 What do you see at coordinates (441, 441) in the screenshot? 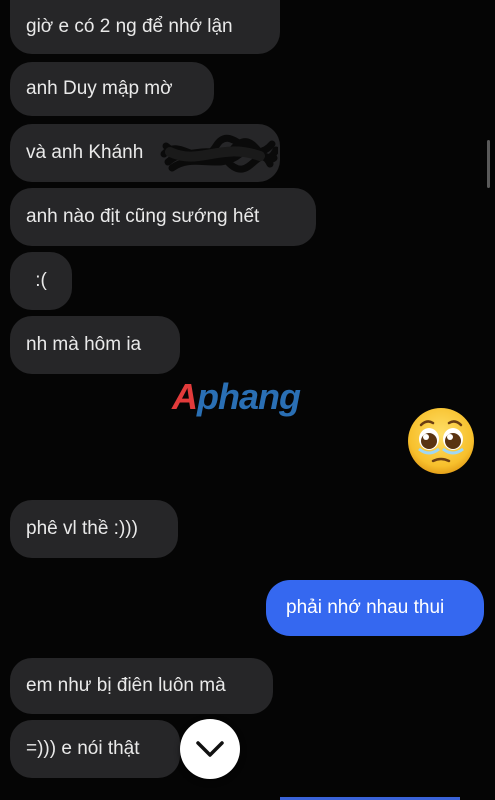
I see `pleading-face-emoji` at bounding box center [441, 441].